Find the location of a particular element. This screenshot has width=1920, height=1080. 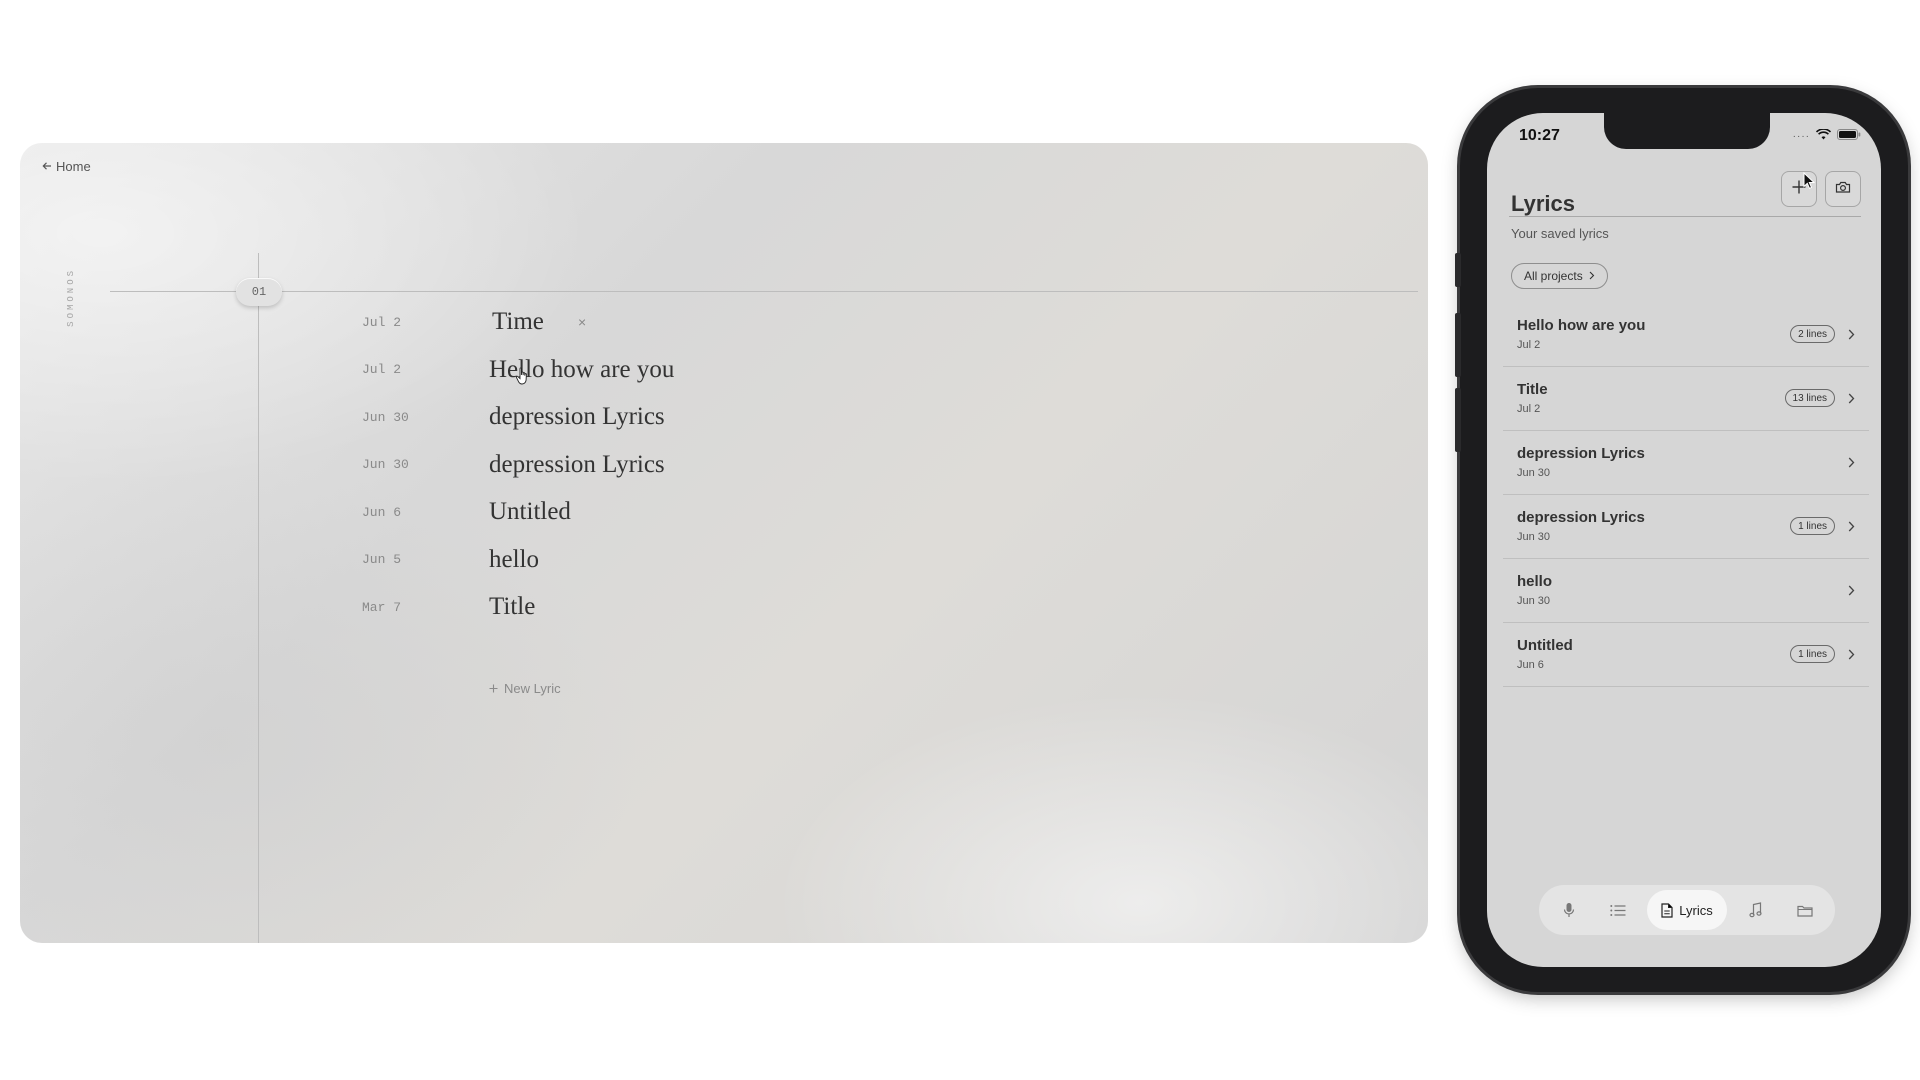

item-title: Title is located at coordinates (1532, 389).